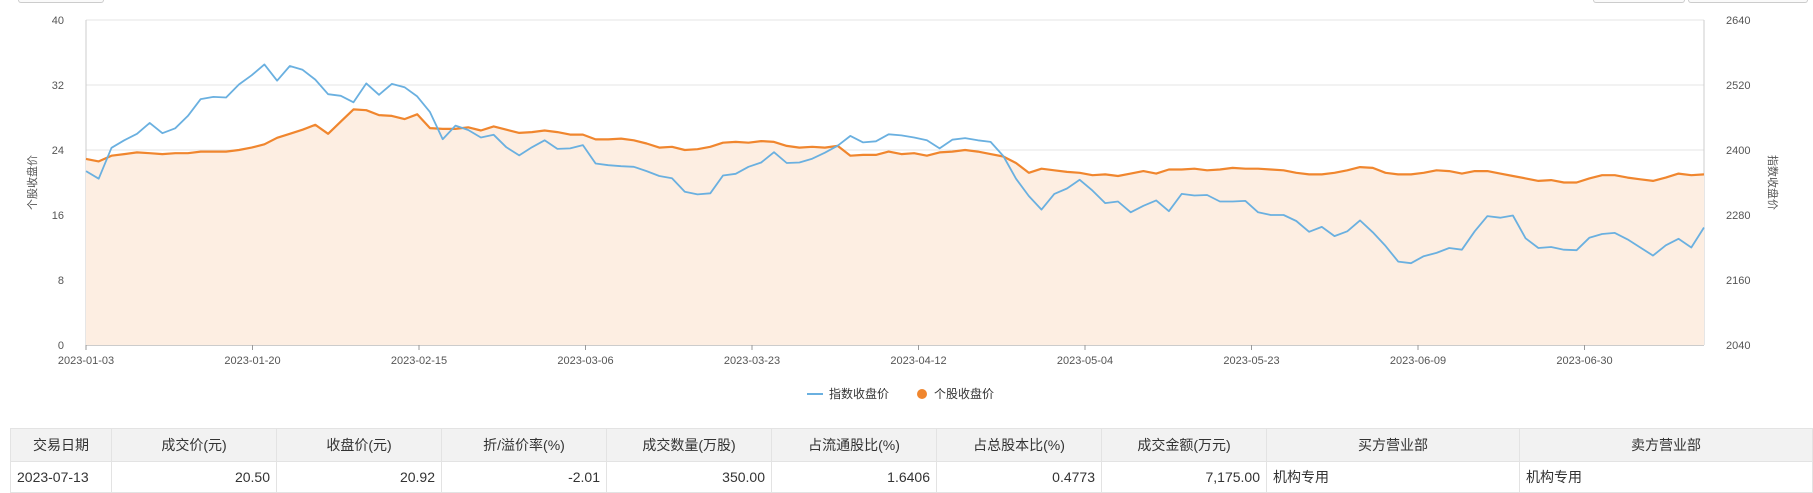 The width and height of the screenshot is (1813, 493). I want to click on legend-stock-dot-icon, so click(922, 394).